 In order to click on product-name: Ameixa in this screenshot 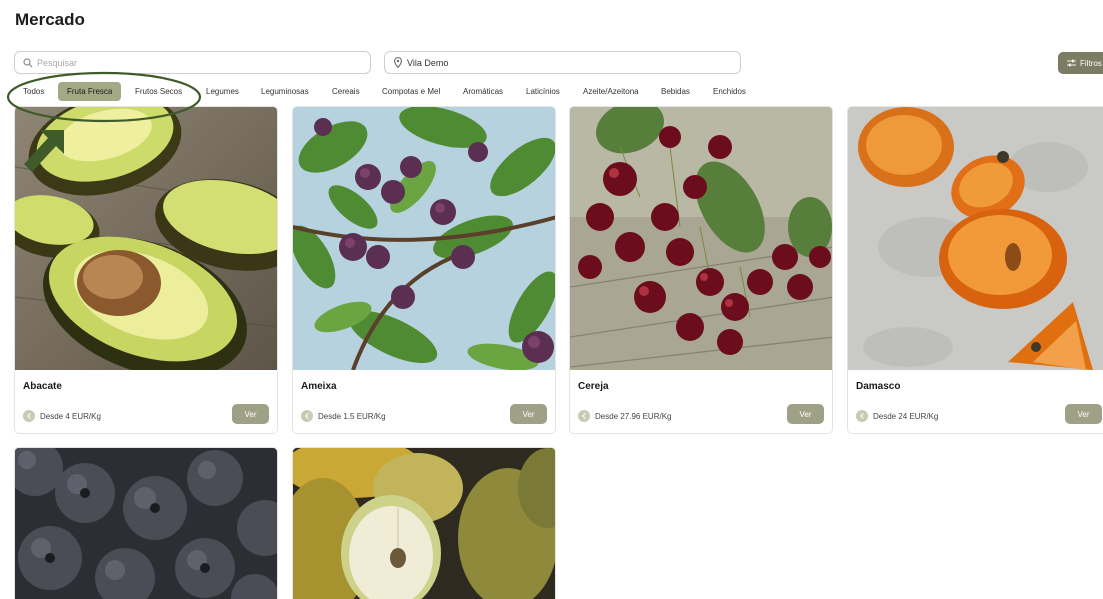, I will do `click(319, 386)`.